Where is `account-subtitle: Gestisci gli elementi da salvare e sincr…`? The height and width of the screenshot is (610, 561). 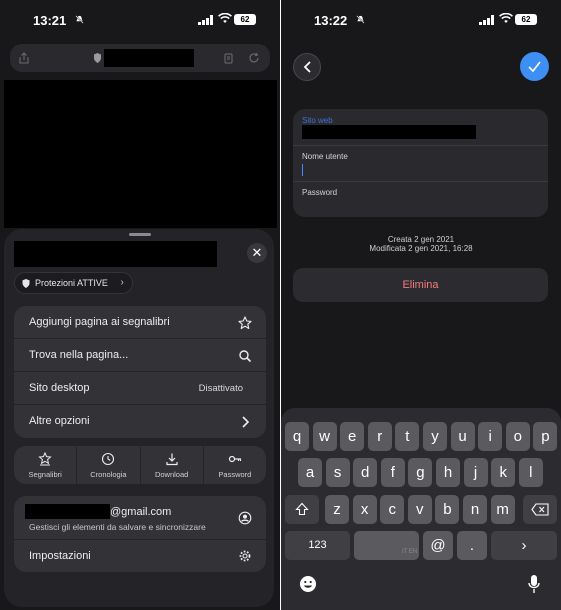
account-subtitle: Gestisci gli elementi da salvare e sincr… is located at coordinates (117, 527).